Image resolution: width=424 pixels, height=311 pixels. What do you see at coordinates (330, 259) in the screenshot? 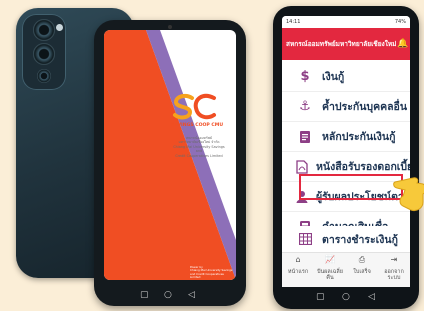
I see `chart-icon: 📈` at bounding box center [330, 259].